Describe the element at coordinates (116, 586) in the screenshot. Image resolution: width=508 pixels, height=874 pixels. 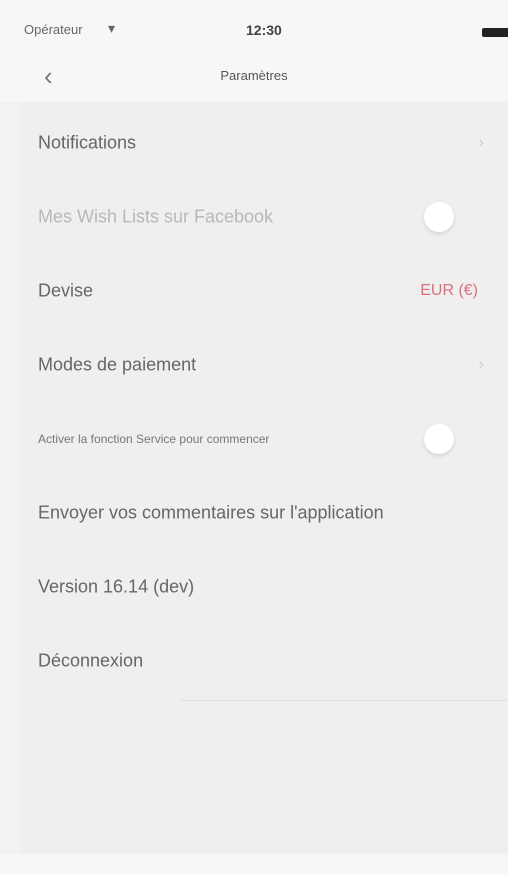
I see `version-label: Version 16.14 (dev)` at that location.